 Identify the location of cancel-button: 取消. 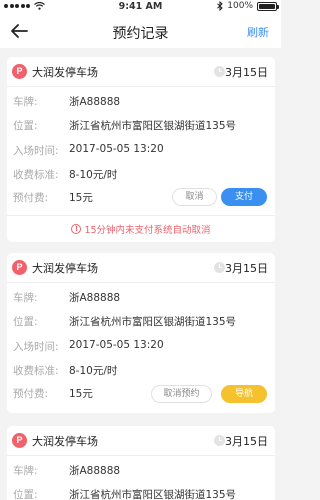
(194, 197).